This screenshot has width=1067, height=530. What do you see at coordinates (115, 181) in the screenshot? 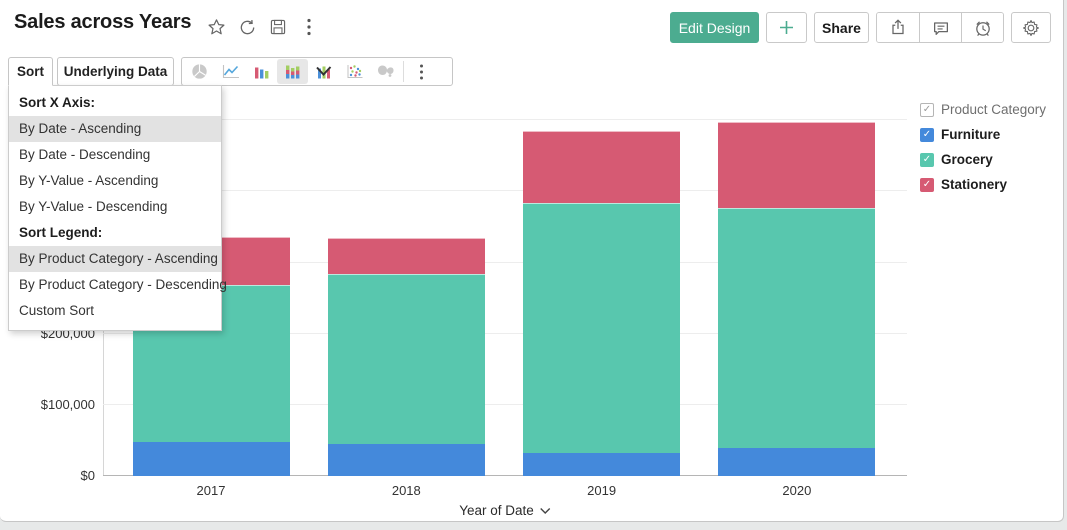
I see `sort-menu-item-by-y-value-ascending: By Y-Value - Ascending` at bounding box center [115, 181].